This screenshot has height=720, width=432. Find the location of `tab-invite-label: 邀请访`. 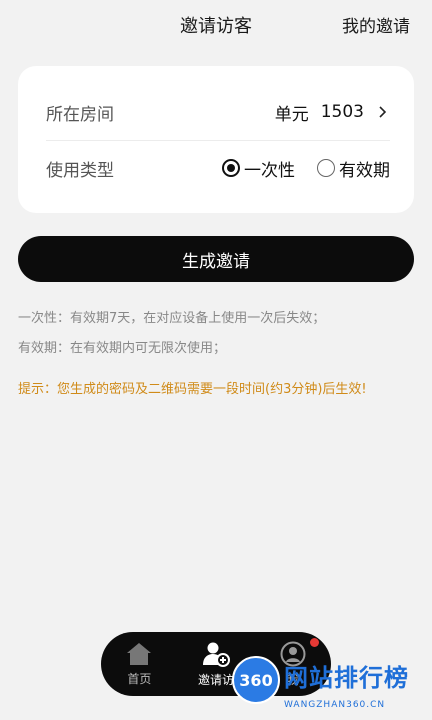

tab-invite-label: 邀请访 is located at coordinates (216, 679).